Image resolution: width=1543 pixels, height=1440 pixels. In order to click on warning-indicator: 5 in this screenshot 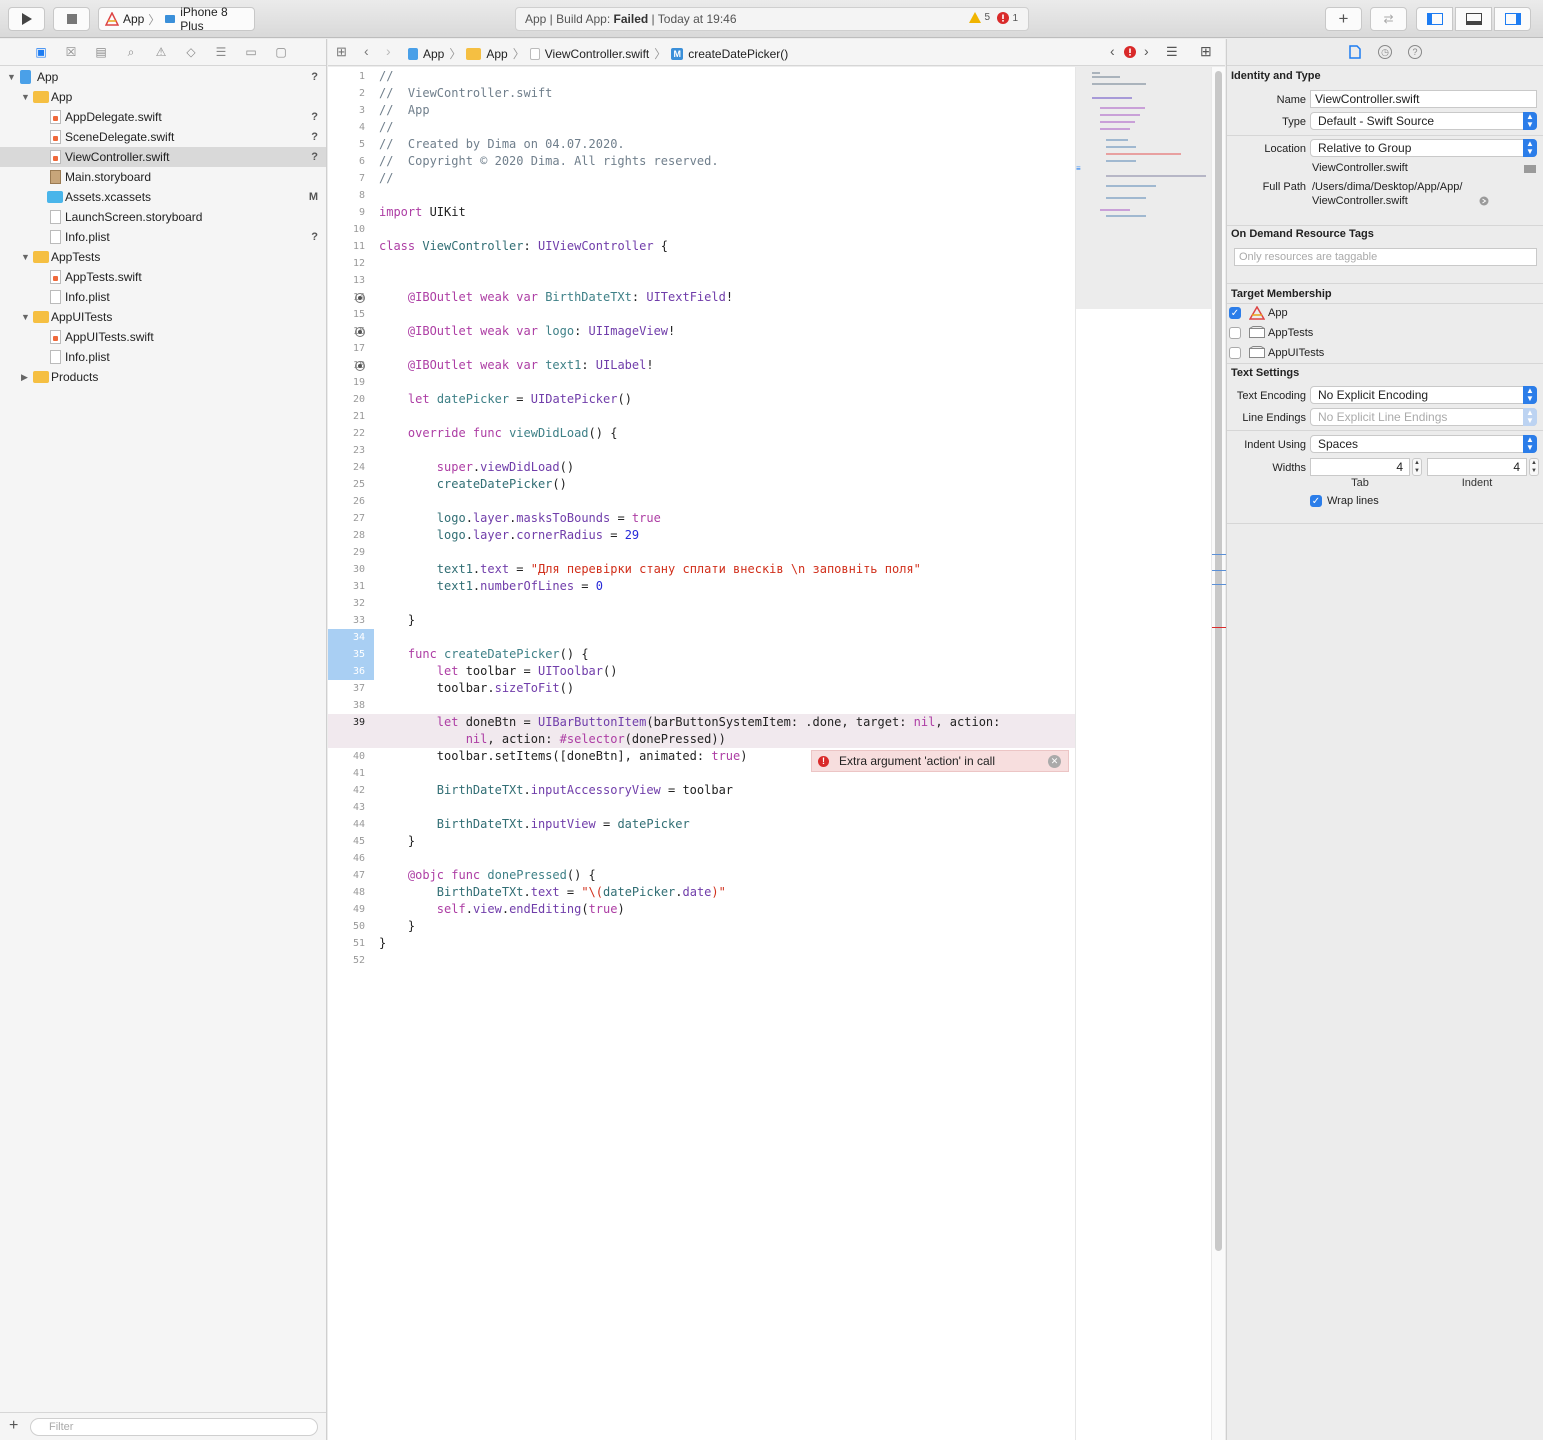, I will do `click(979, 17)`.